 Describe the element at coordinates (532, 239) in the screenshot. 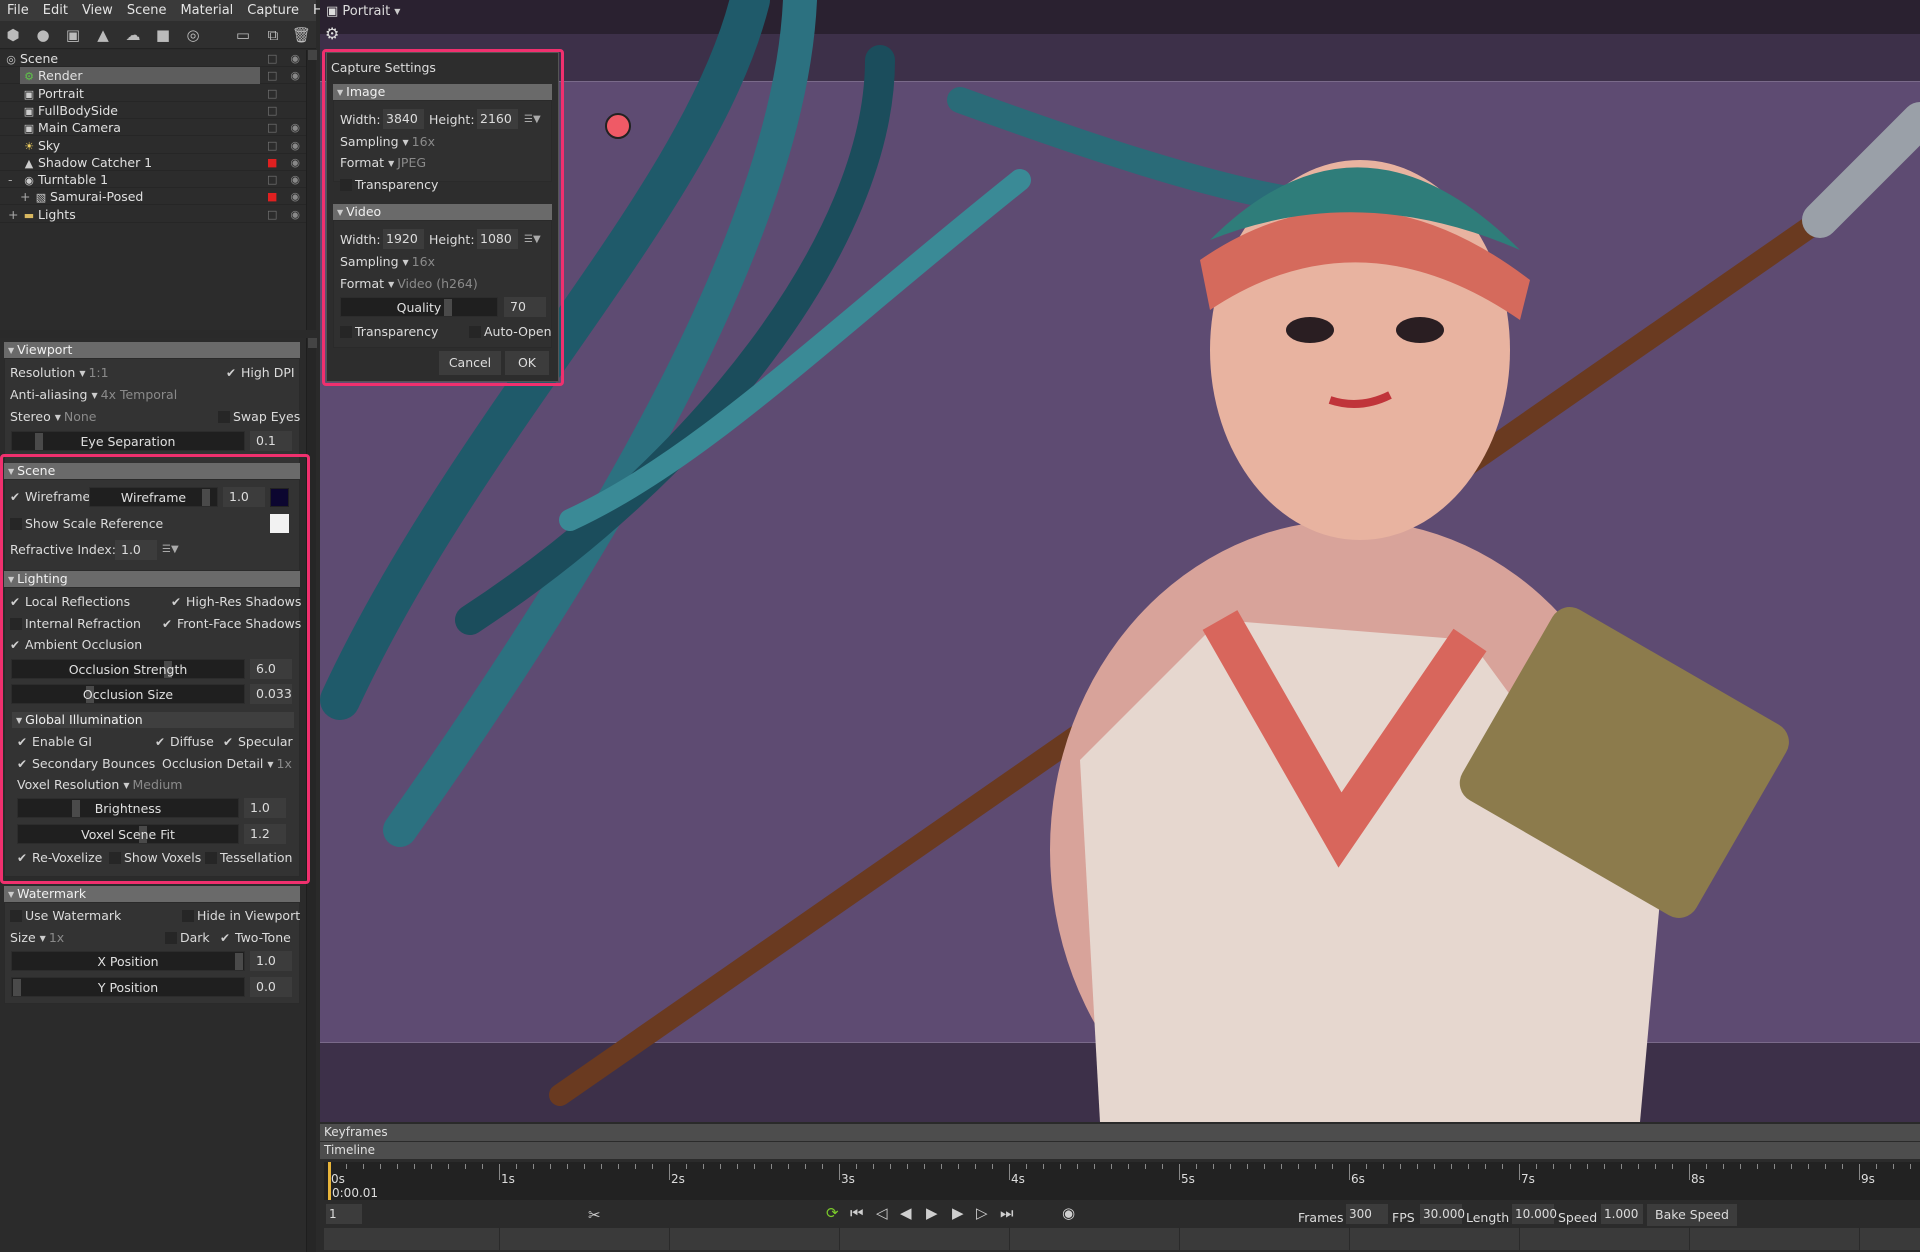

I see `video-preset-dropdown-icon: ☰▼` at that location.